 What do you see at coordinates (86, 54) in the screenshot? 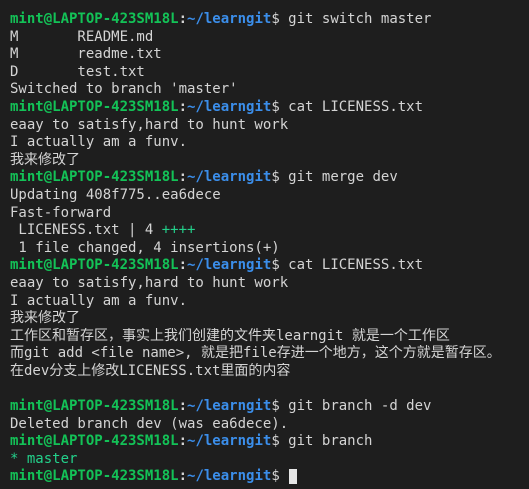
I see `output-line: M readme.txt` at bounding box center [86, 54].